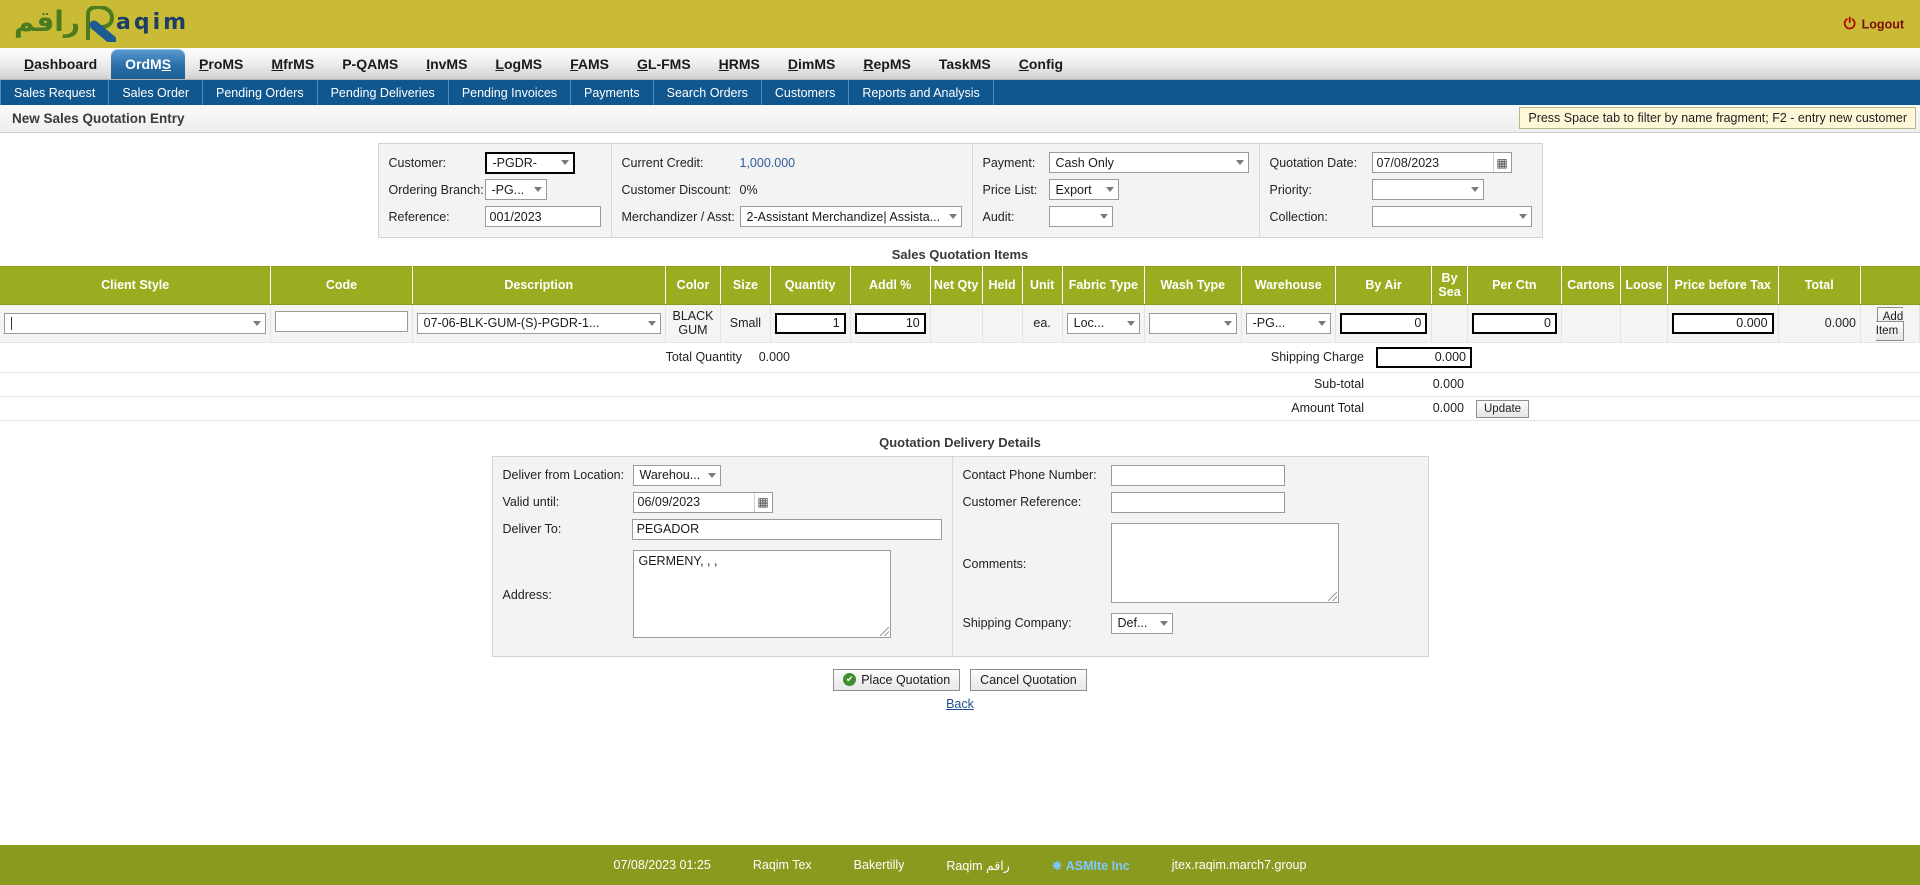  What do you see at coordinates (60, 64) in the screenshot?
I see `tab-dashboard: Dashboard` at bounding box center [60, 64].